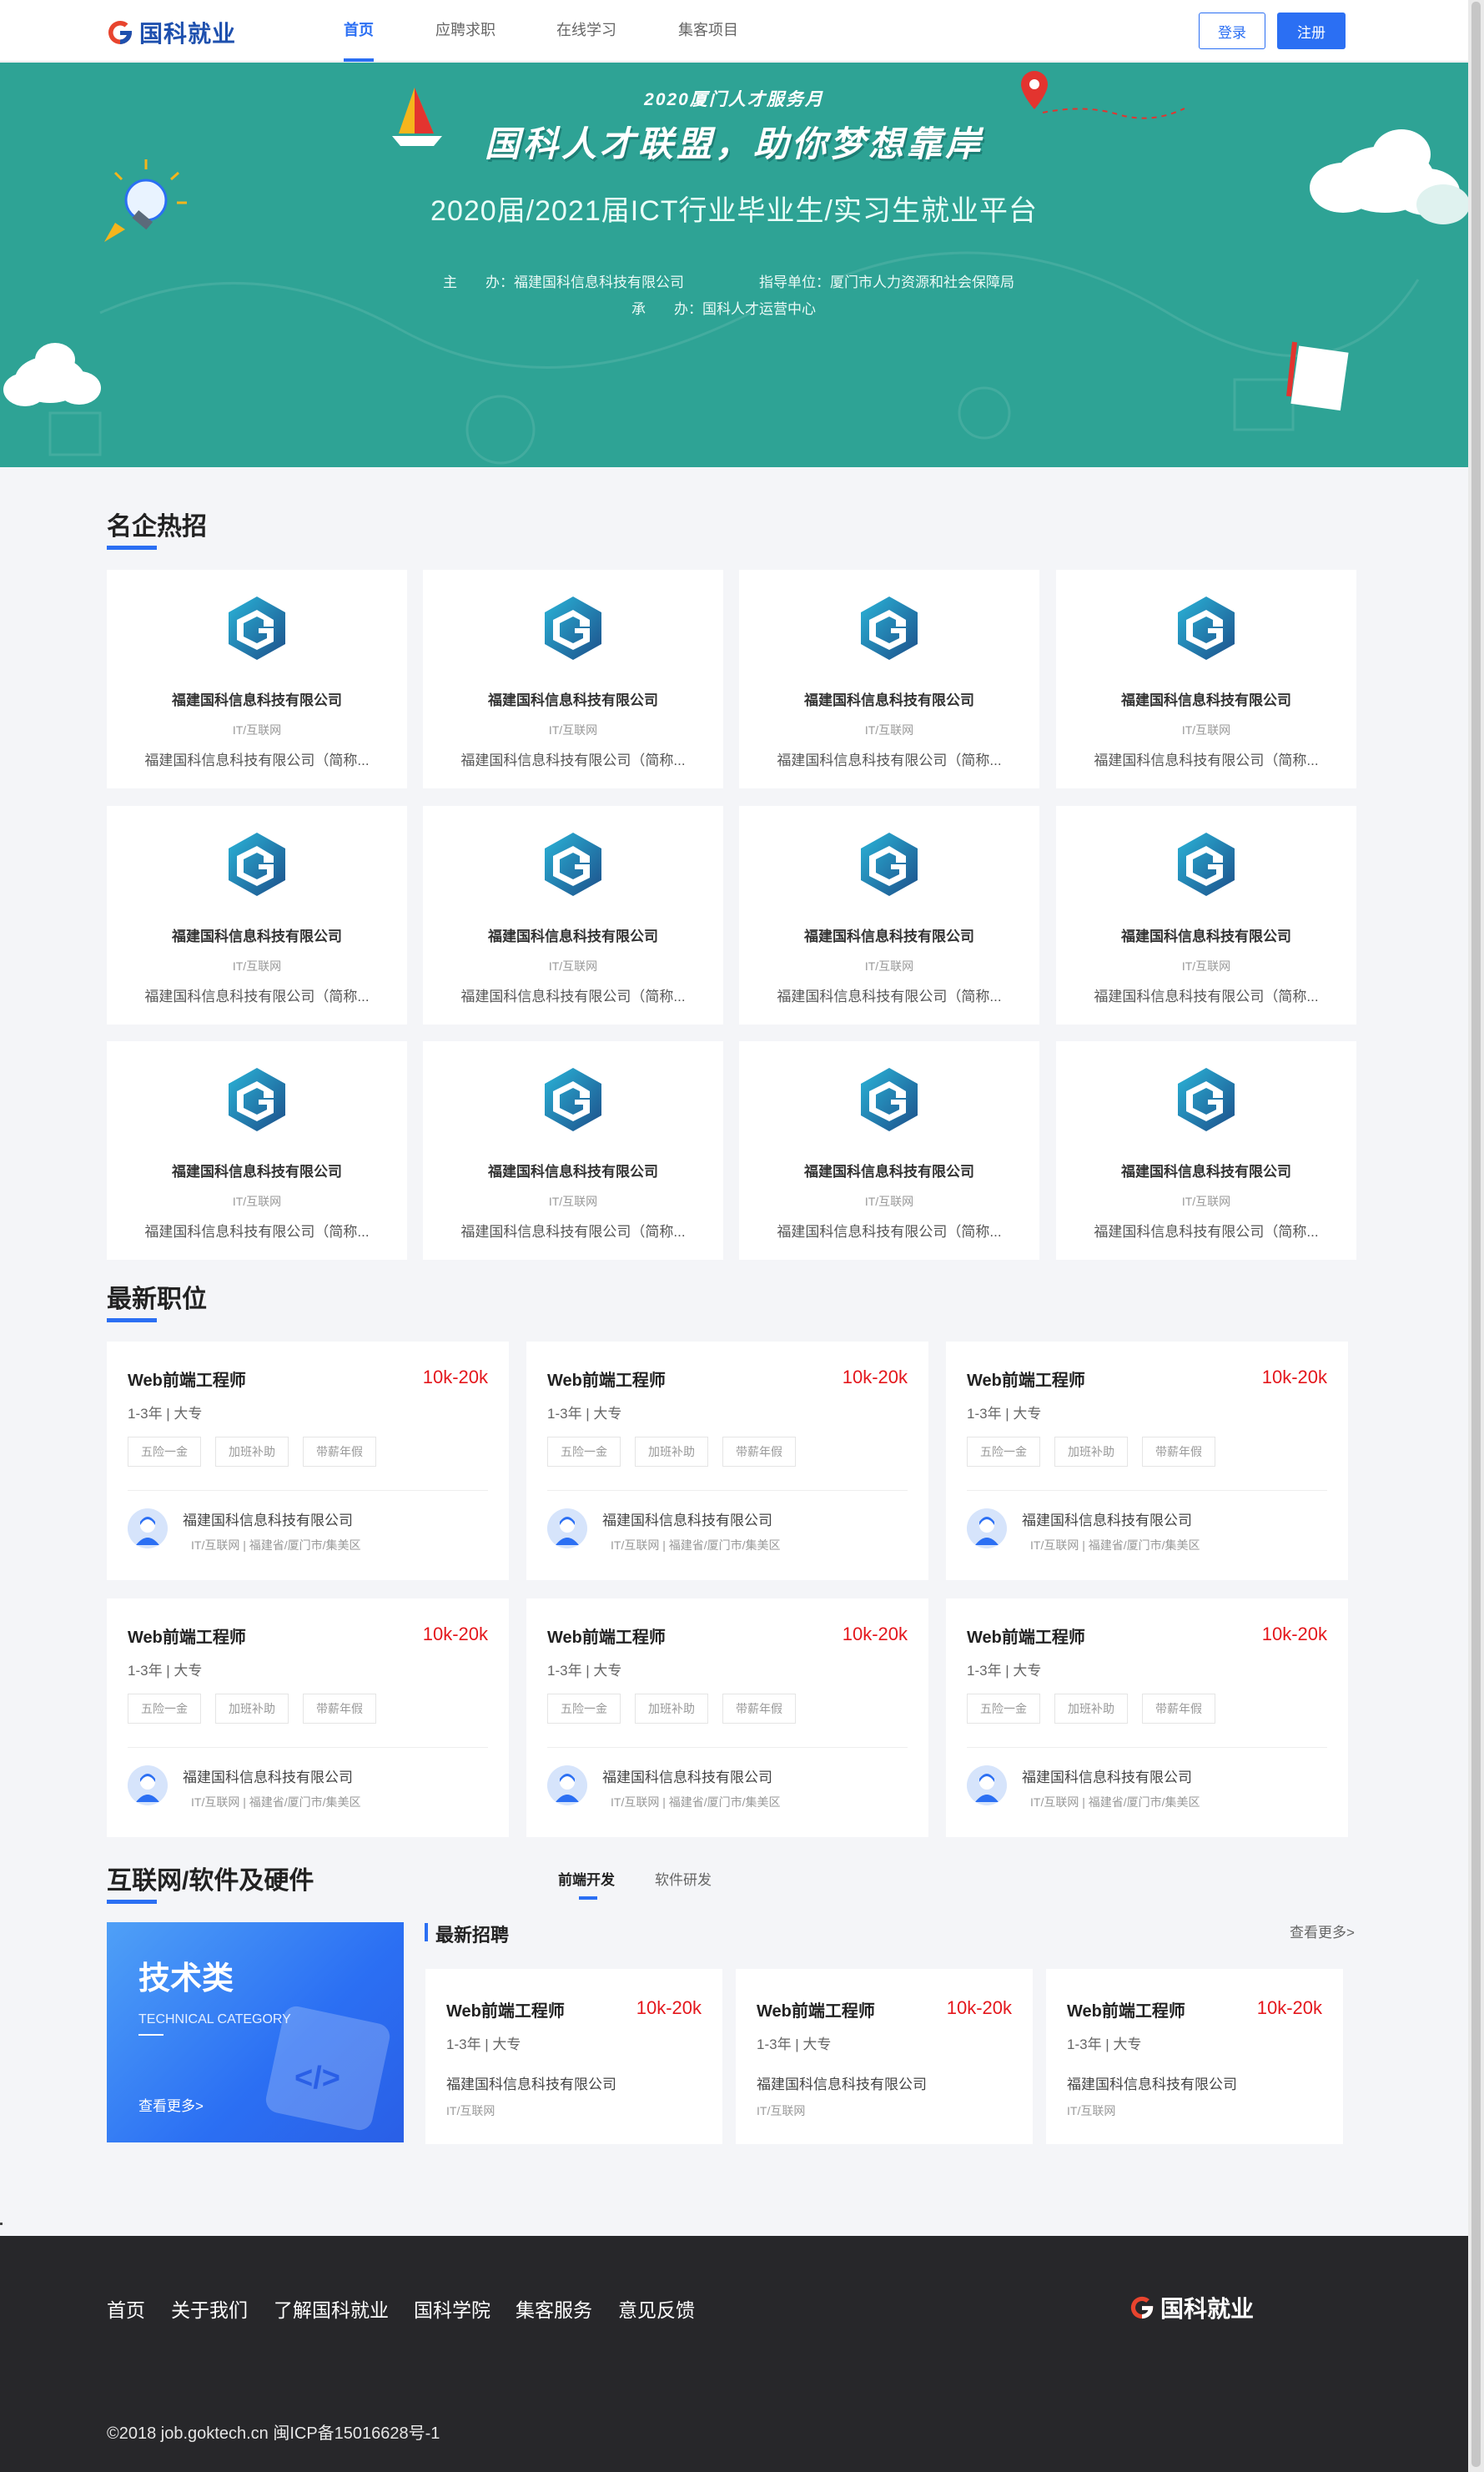 This screenshot has height=2472, width=1484. I want to click on logo-g-icon, so click(120, 32).